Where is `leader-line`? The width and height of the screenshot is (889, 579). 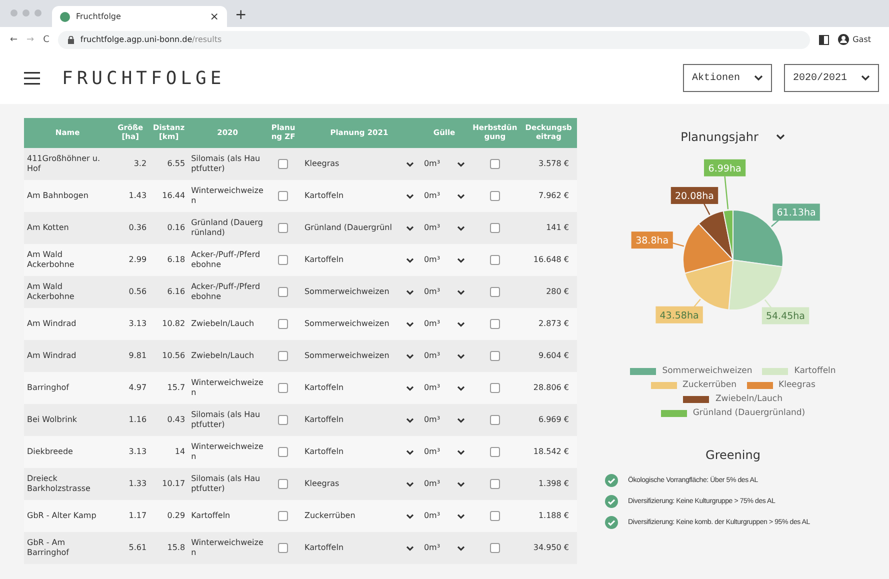
leader-line is located at coordinates (677, 244).